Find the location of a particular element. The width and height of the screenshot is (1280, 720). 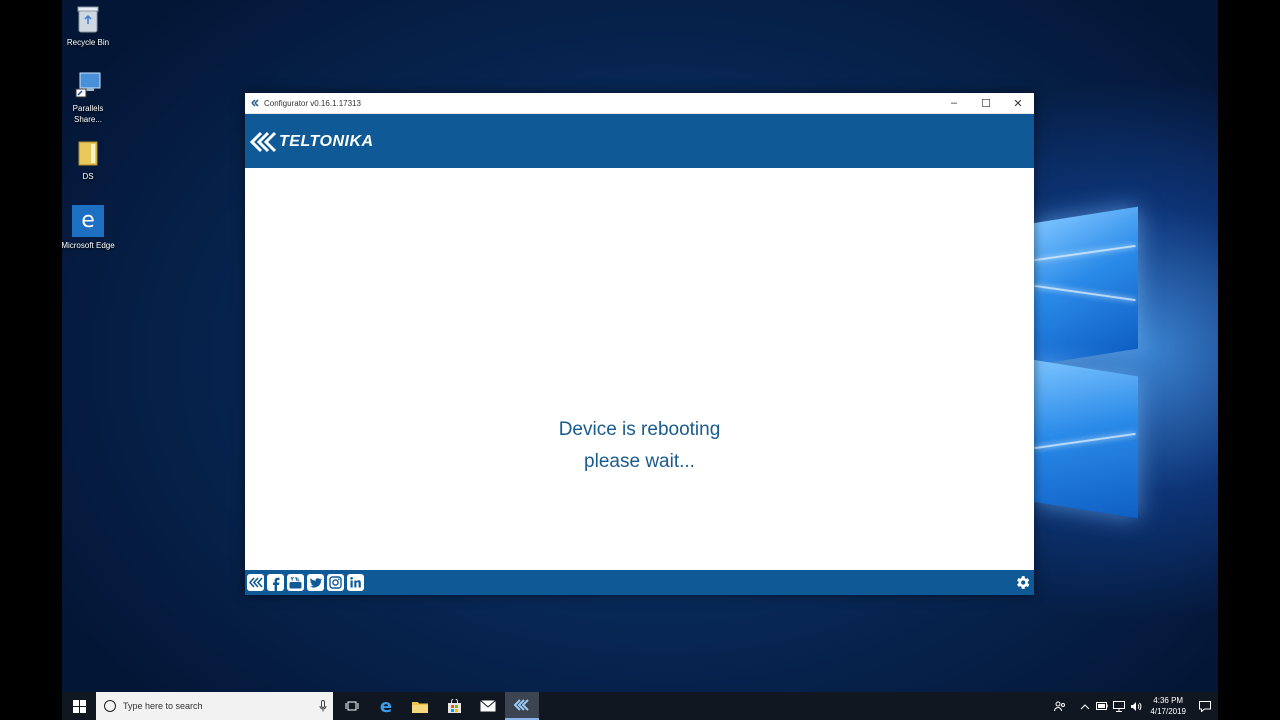

battery-button is located at coordinates (1101, 706).